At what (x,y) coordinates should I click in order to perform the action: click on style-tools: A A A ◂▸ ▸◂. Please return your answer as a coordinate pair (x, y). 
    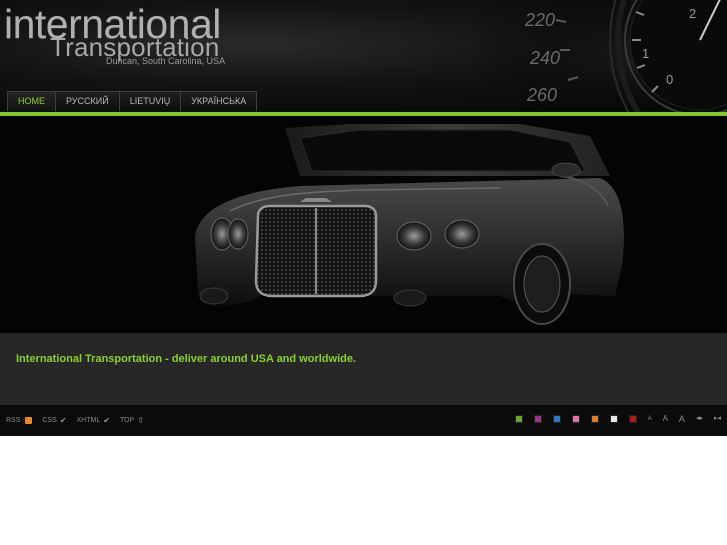
    Looking at the image, I should click on (612, 419).